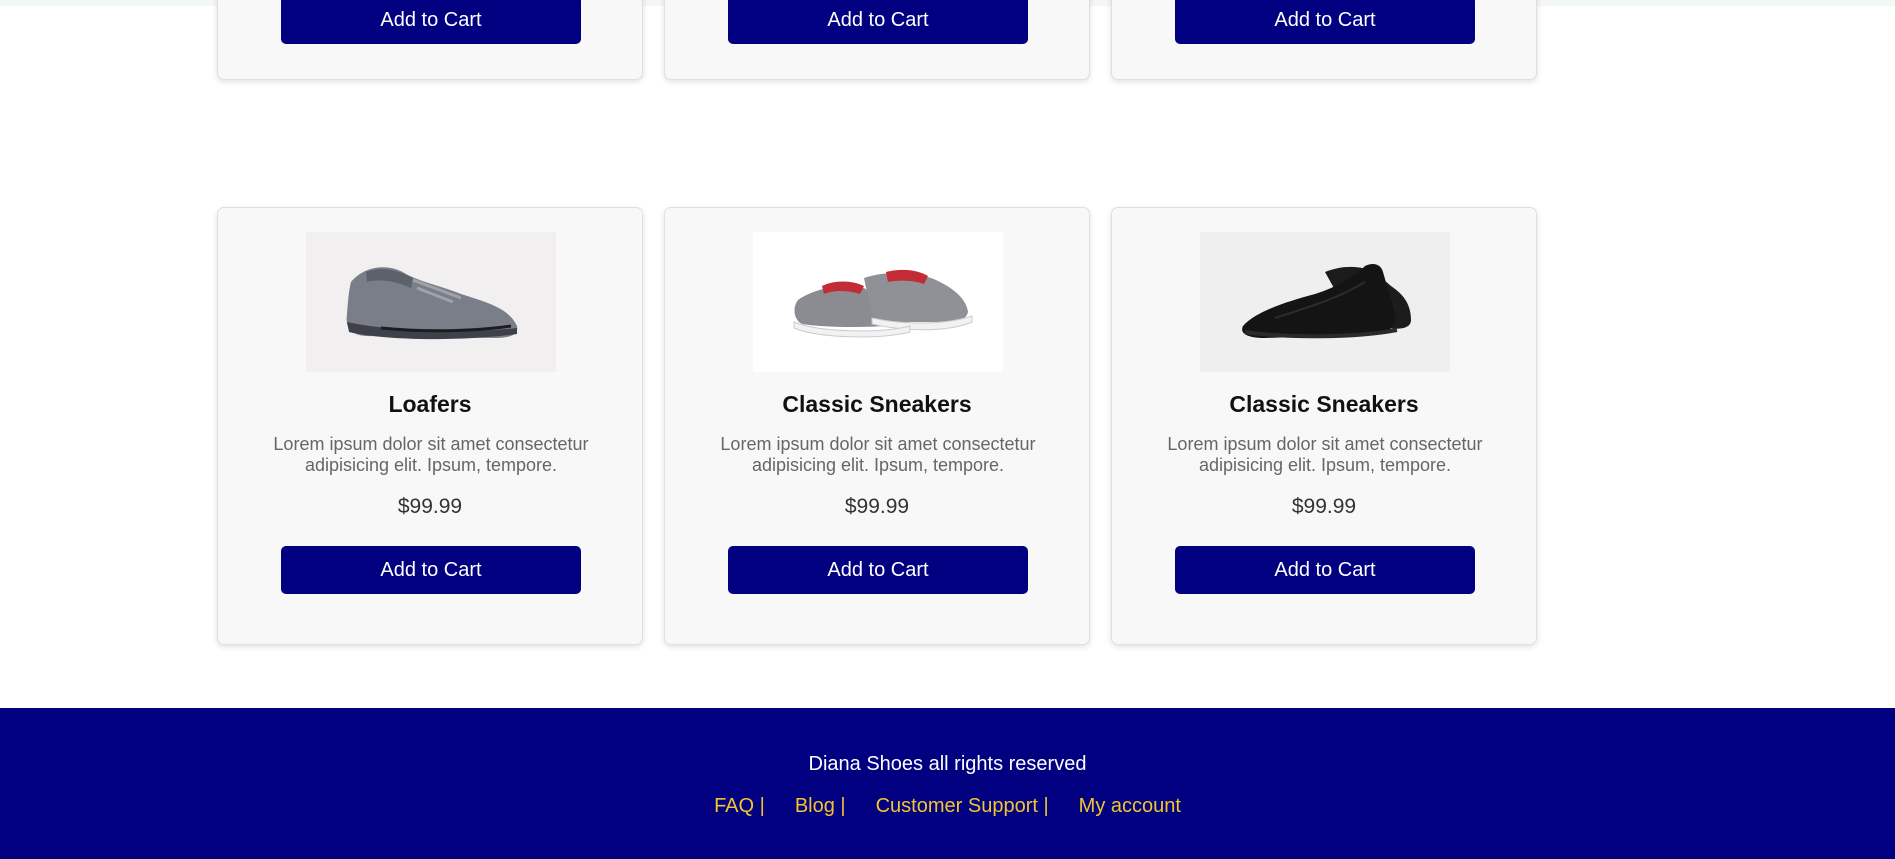  Describe the element at coordinates (947, 764) in the screenshot. I see `copyright-text: Diana Shoes all rights reserved` at that location.